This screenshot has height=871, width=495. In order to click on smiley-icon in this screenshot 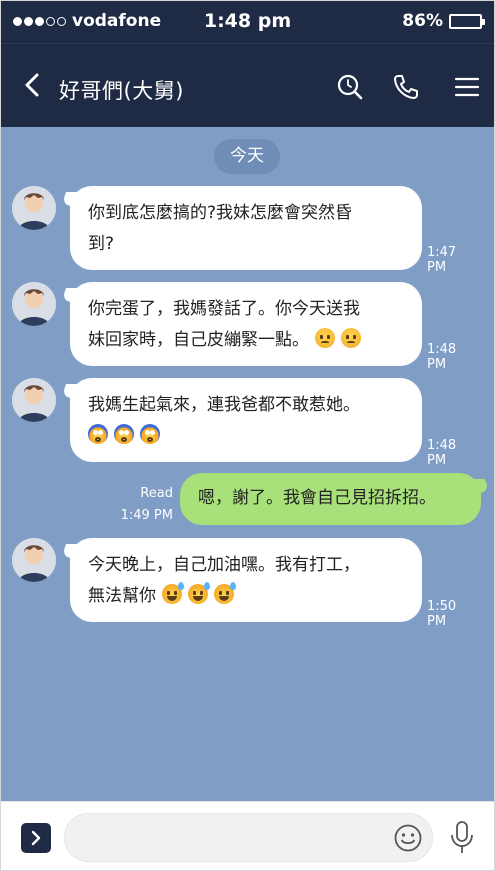, I will do `click(408, 838)`.